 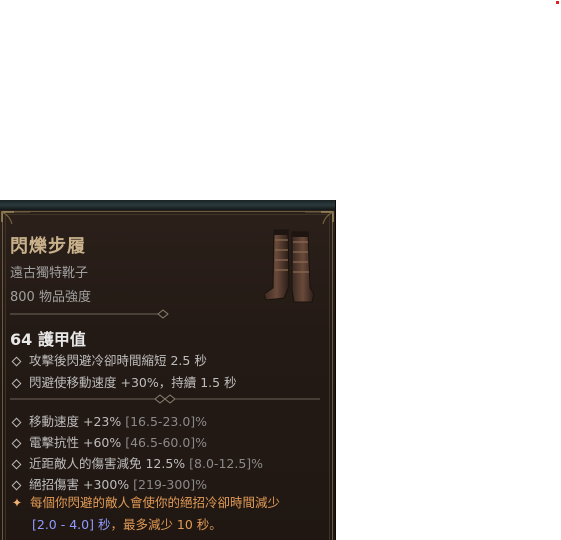 What do you see at coordinates (289, 266) in the screenshot?
I see `boots-icon` at bounding box center [289, 266].